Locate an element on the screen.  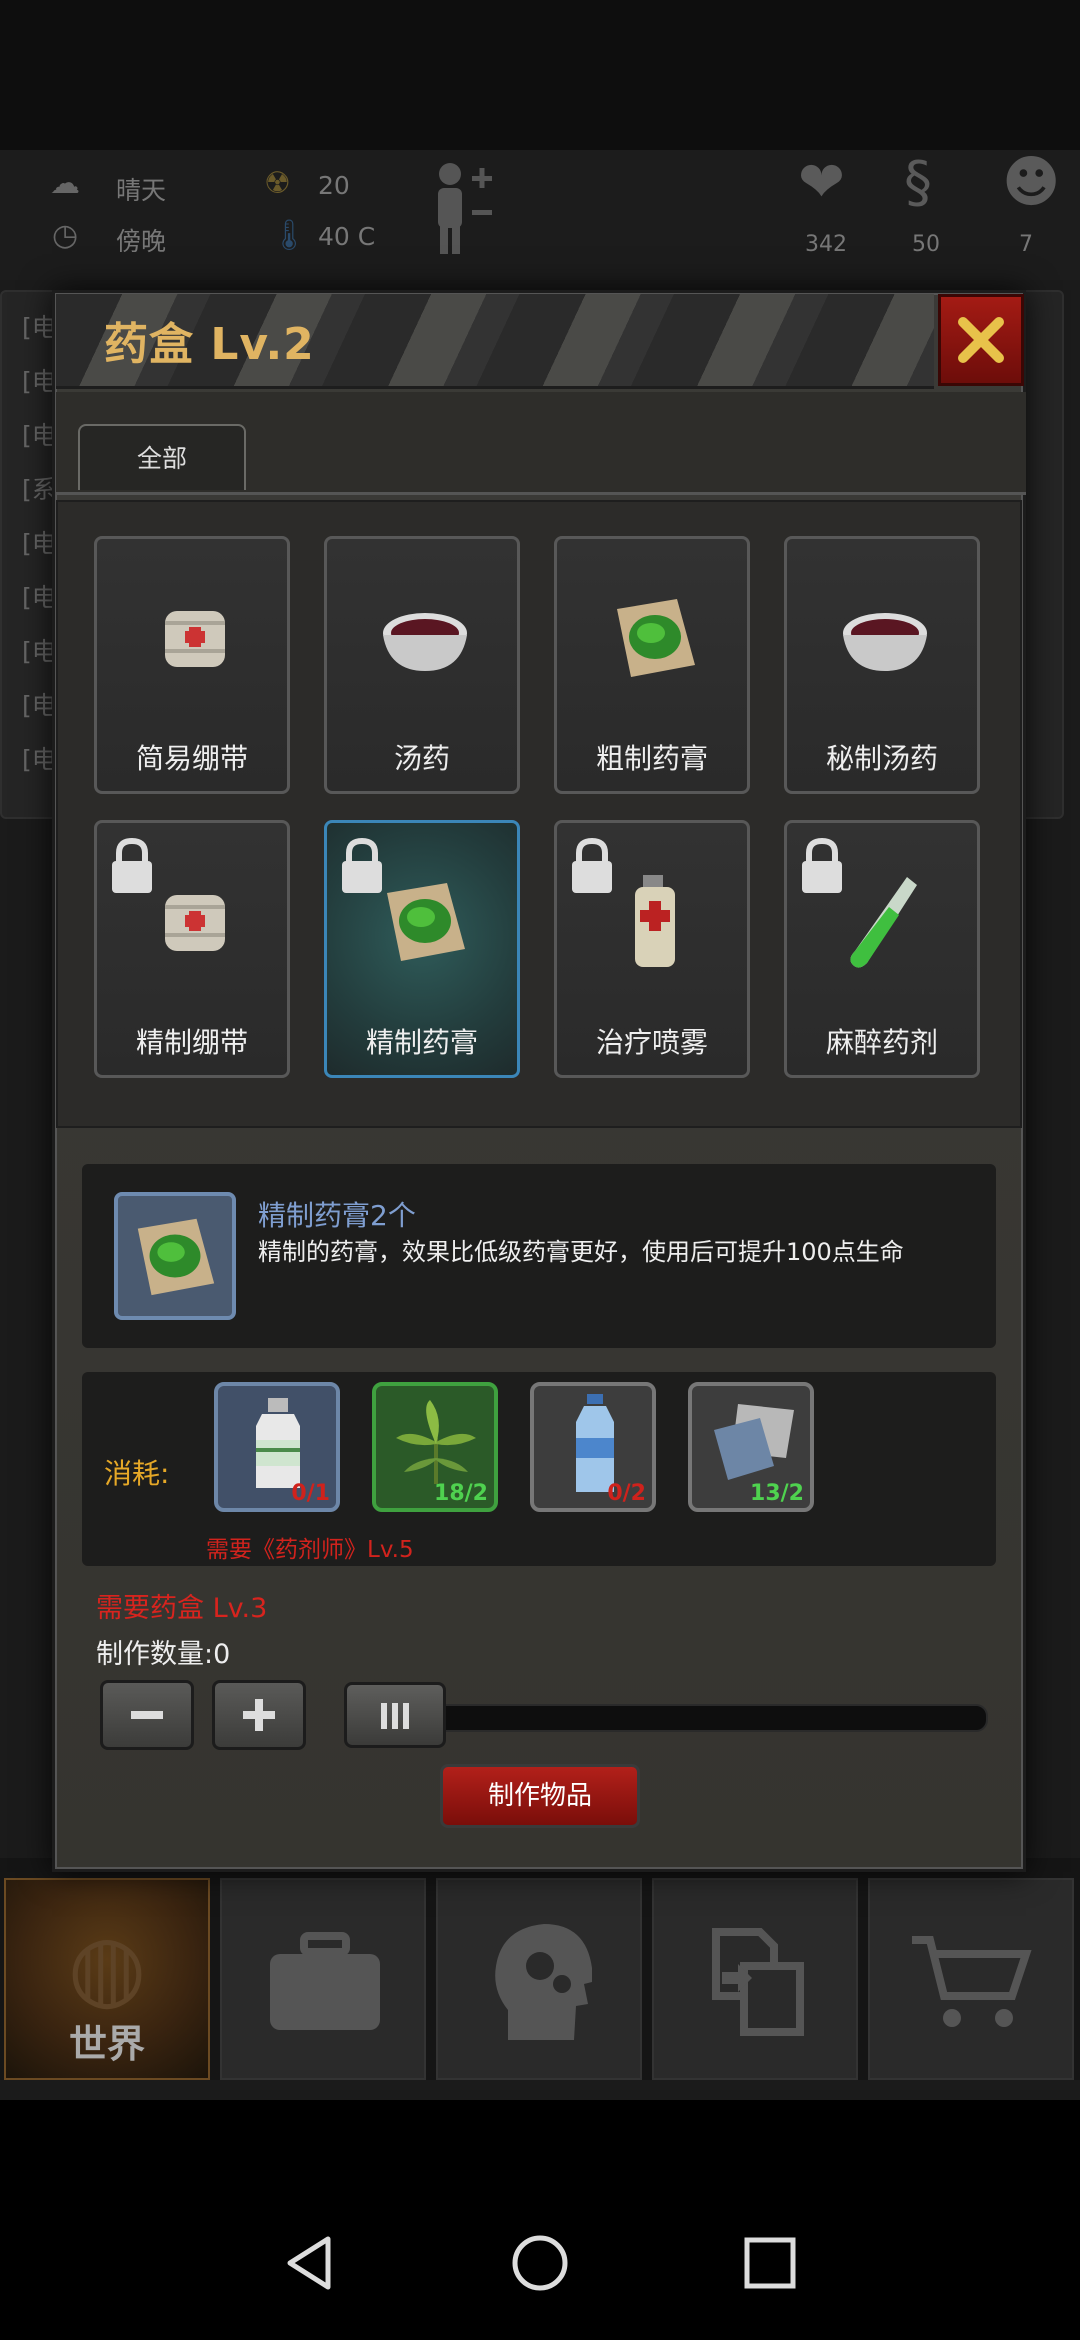
health-value: 342 is located at coordinates (826, 244).